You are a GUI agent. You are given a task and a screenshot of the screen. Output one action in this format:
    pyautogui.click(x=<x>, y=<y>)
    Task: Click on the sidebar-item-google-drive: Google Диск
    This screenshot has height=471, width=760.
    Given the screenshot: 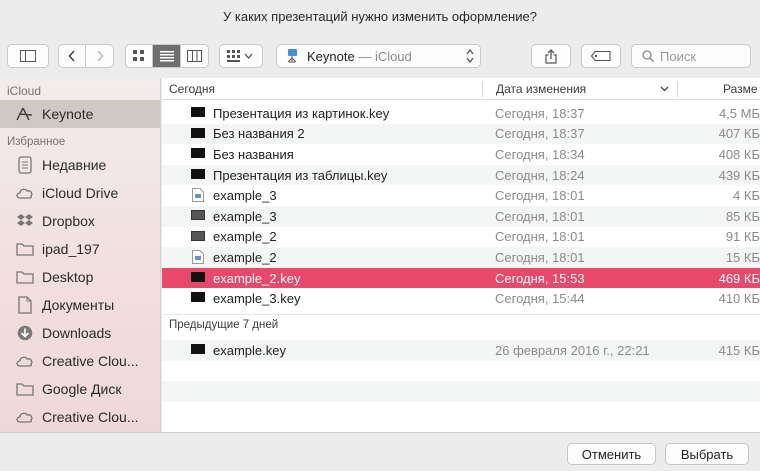 What is the action you would take?
    pyautogui.click(x=80, y=389)
    